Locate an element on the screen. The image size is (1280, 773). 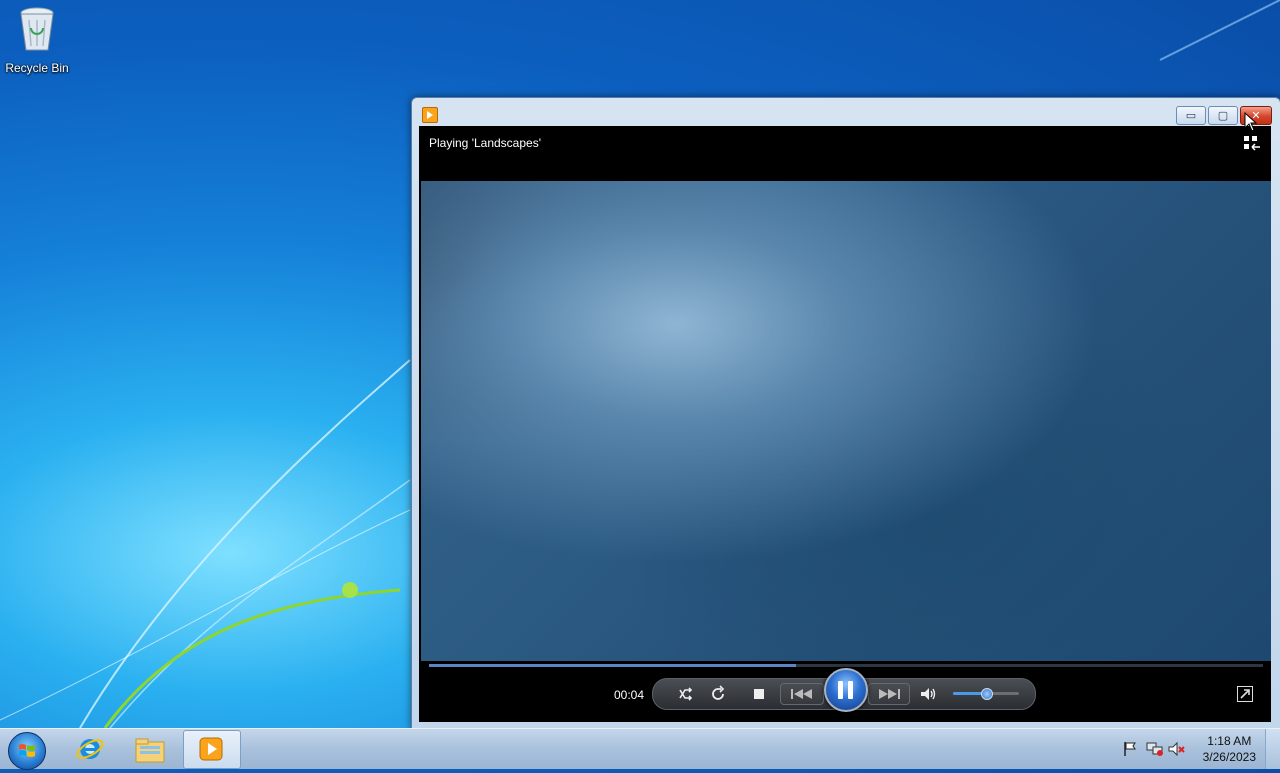
taskbar: 1:18 AM 3/26/2023 is located at coordinates (640, 749).